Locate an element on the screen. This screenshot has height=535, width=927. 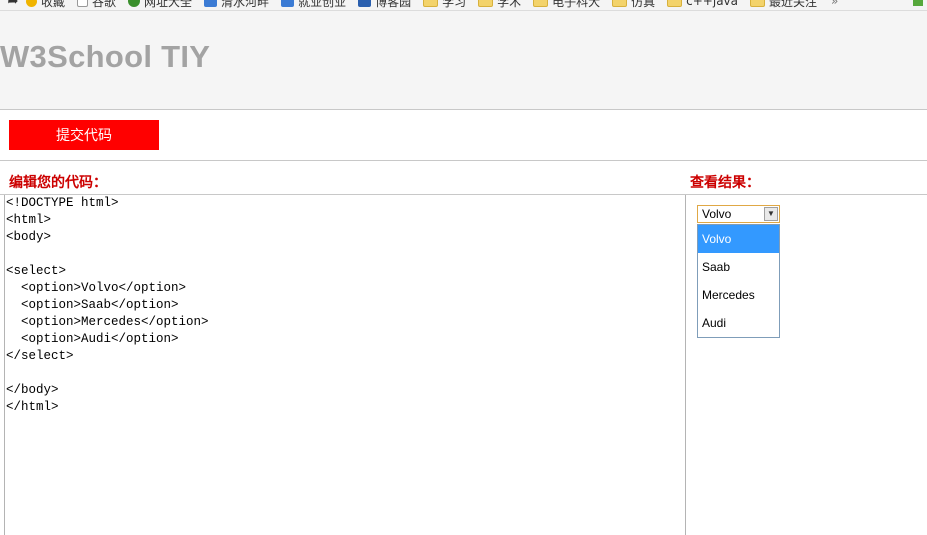
editor-label: 编辑您的代码： is located at coordinates (58, 183).